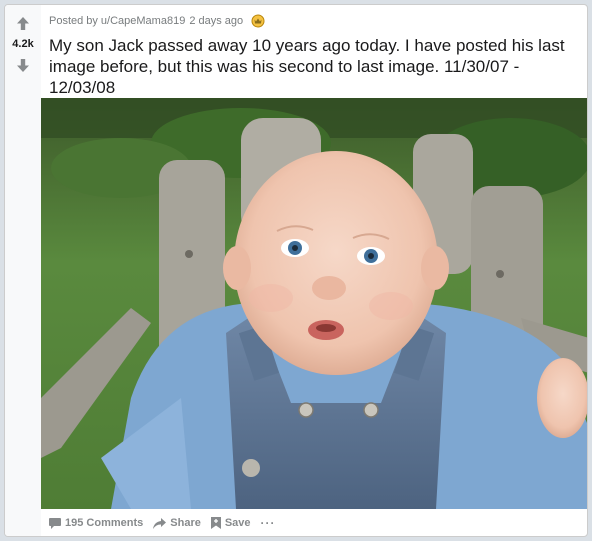  I want to click on comments-label: 195 Comments, so click(104, 523).